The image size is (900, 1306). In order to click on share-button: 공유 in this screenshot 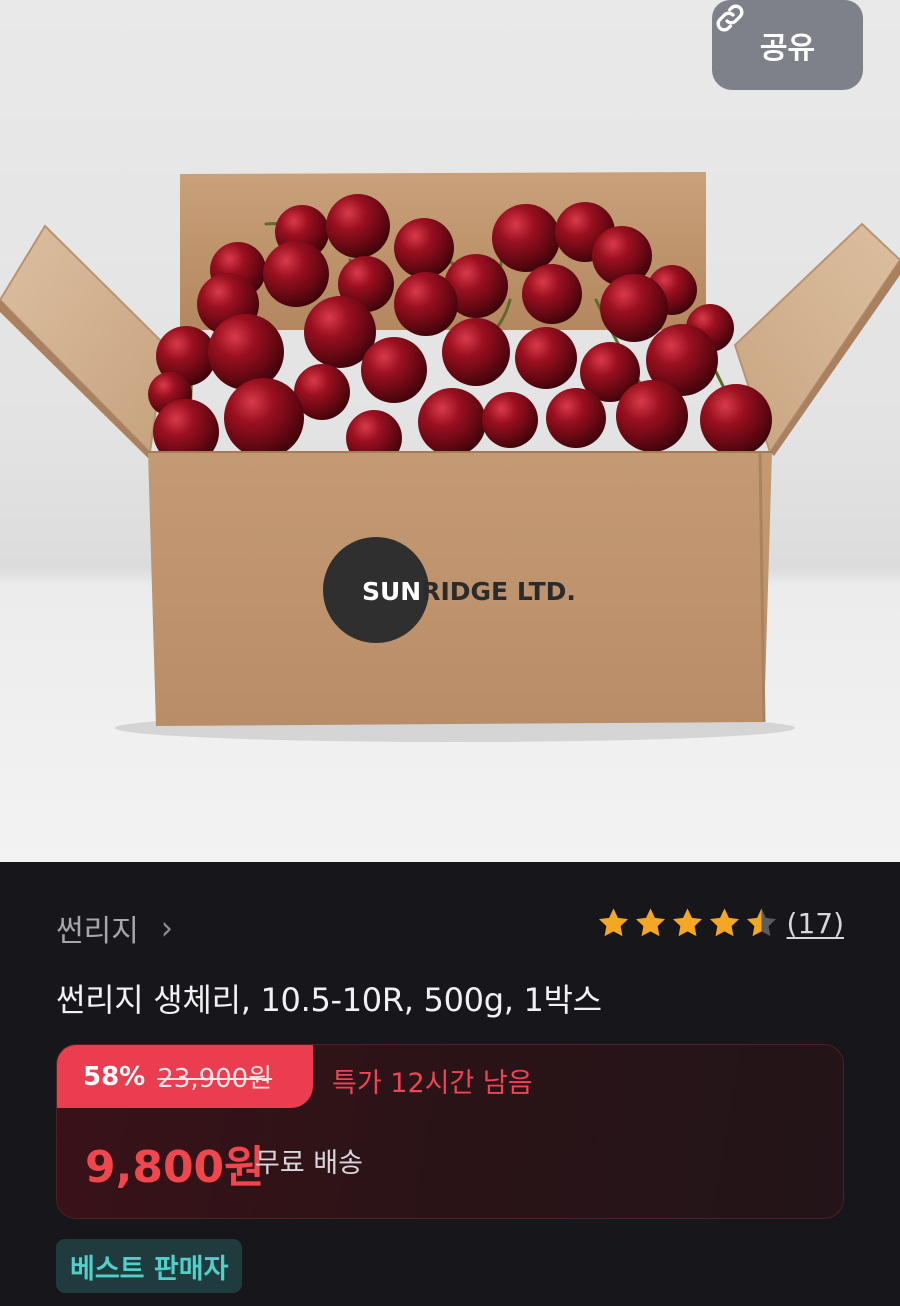, I will do `click(787, 45)`.